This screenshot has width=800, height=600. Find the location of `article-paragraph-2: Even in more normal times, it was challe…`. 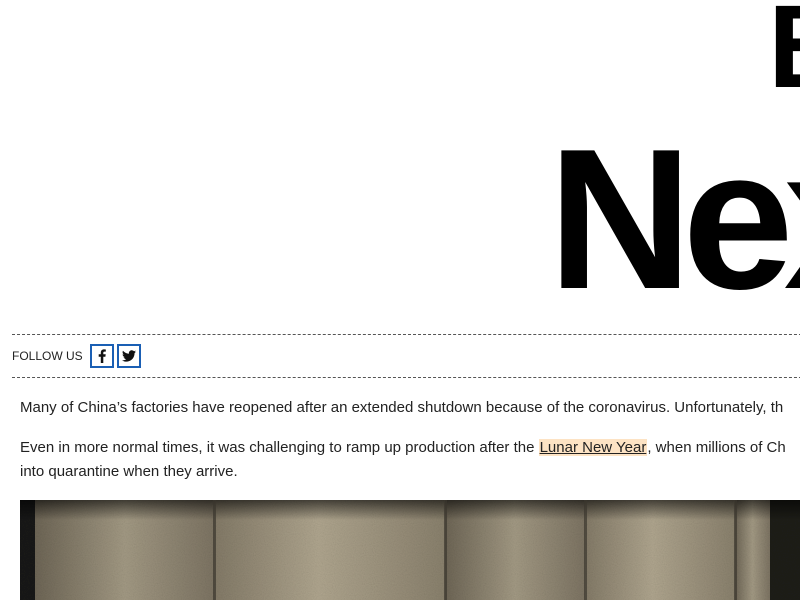

article-paragraph-2: Even in more normal times, it was challe… is located at coordinates (410, 460).